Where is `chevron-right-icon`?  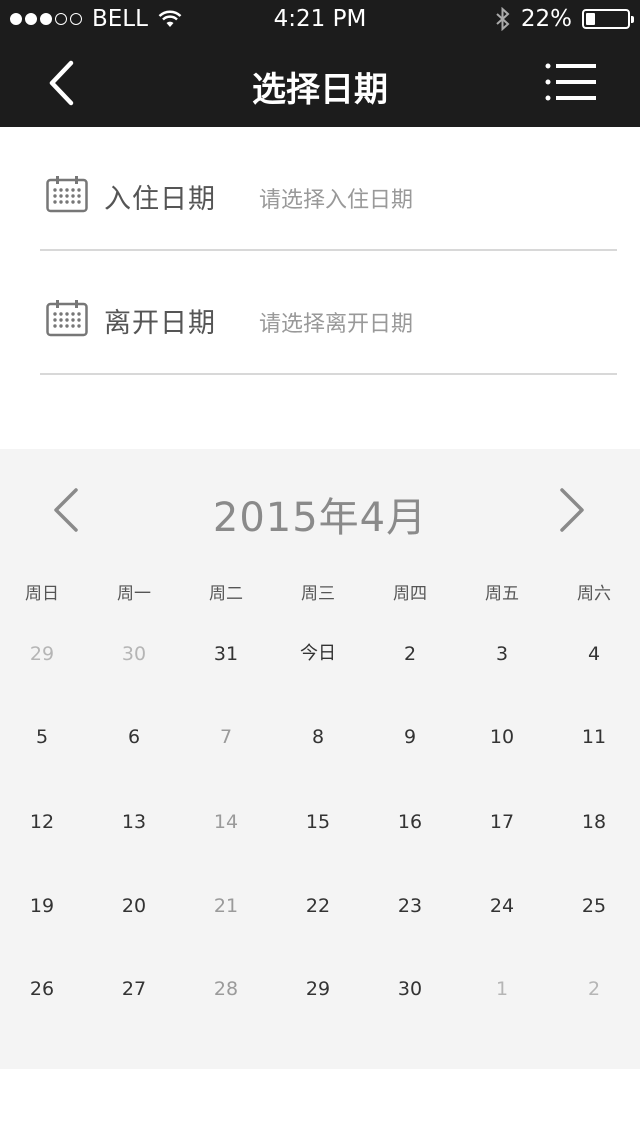
chevron-right-icon is located at coordinates (572, 510).